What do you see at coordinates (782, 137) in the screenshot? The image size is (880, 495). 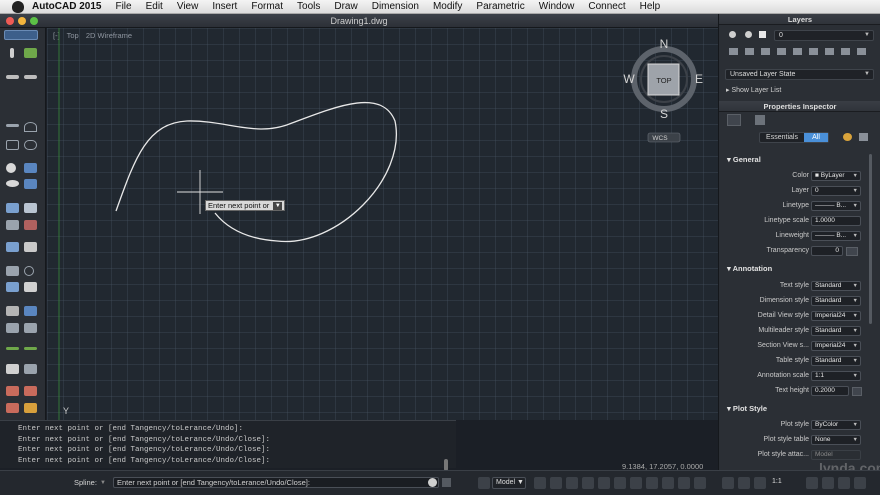 I see `tab-essentials: Essentials` at bounding box center [782, 137].